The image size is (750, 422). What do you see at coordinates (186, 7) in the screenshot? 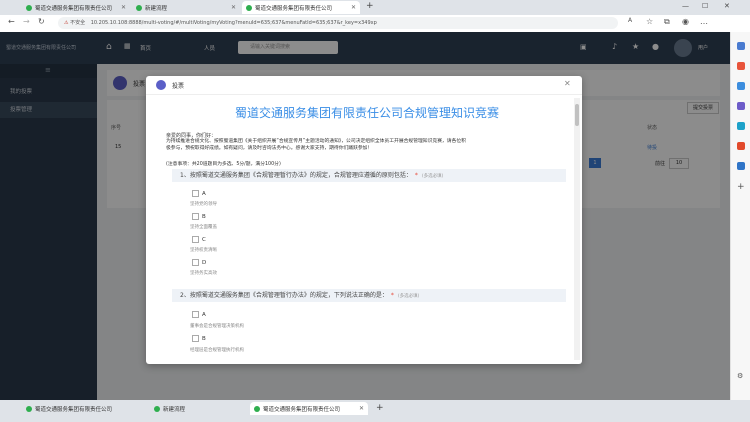
I see `browser-tab-2: 新建流程 ✕` at bounding box center [186, 7].